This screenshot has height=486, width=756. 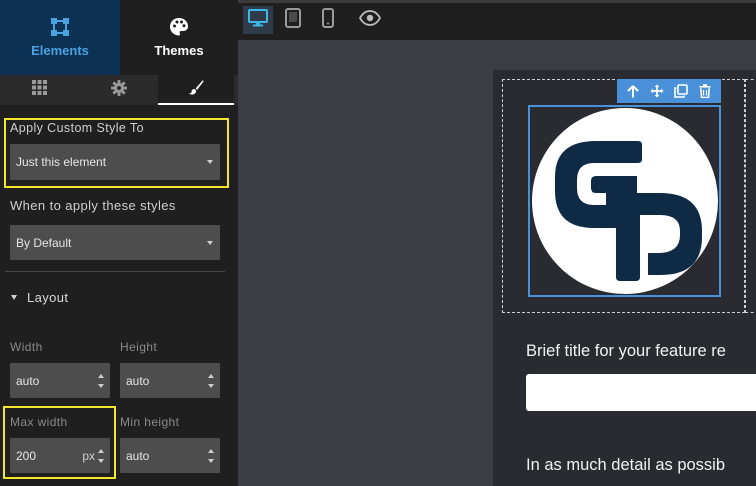 What do you see at coordinates (88, 455) in the screenshot?
I see `max-width-unit: px` at bounding box center [88, 455].